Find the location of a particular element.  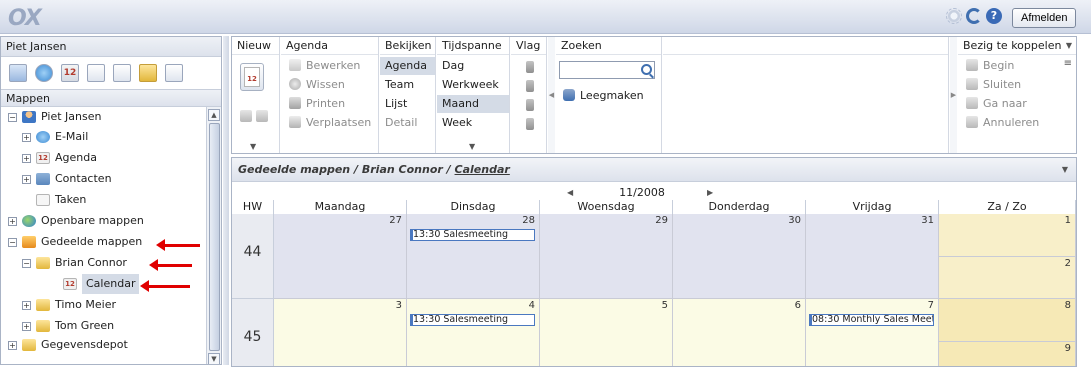

week-number: 44 is located at coordinates (253, 256).